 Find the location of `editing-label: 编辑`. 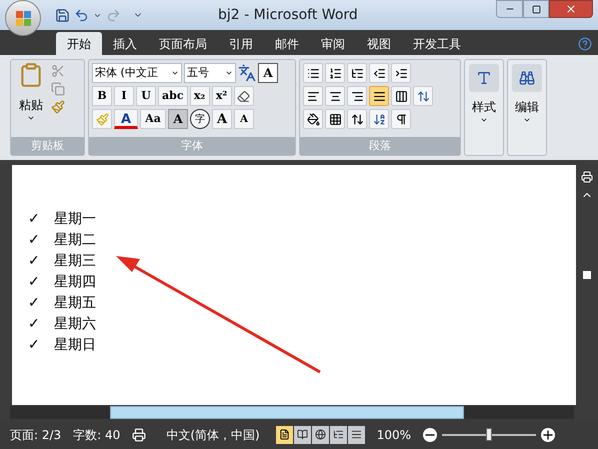

editing-label: 编辑 is located at coordinates (527, 107).